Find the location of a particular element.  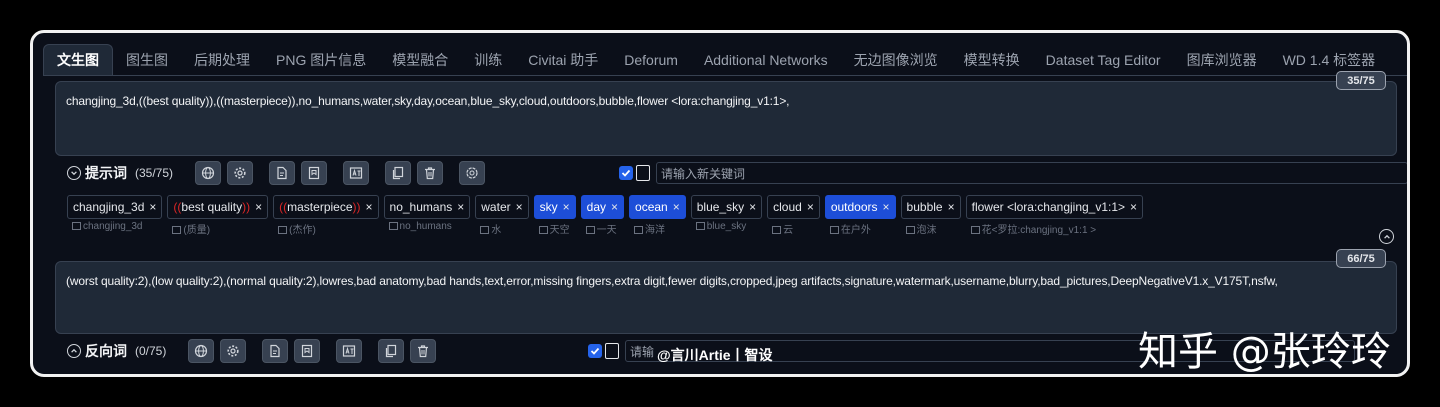

tag-label: flower <lora:changjing_v1:1> is located at coordinates (1048, 207).